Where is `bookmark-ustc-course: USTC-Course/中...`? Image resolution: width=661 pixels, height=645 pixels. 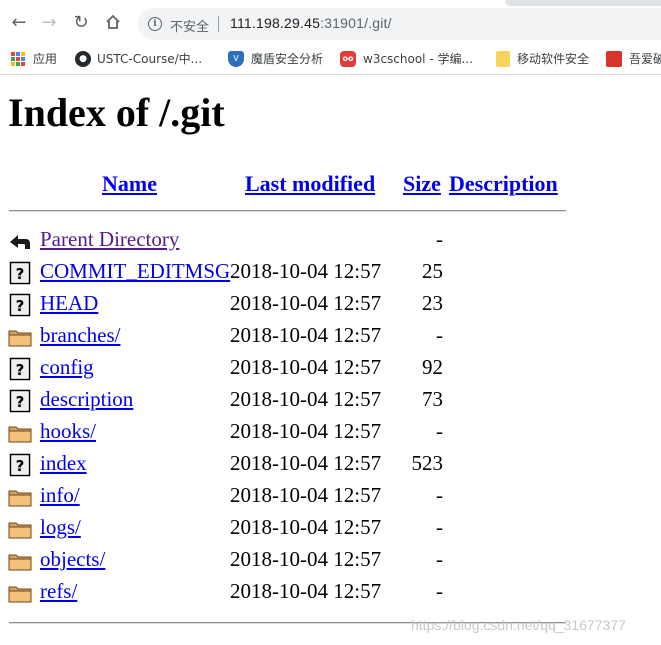
bookmark-ustc-course: USTC-Course/中... is located at coordinates (149, 59).